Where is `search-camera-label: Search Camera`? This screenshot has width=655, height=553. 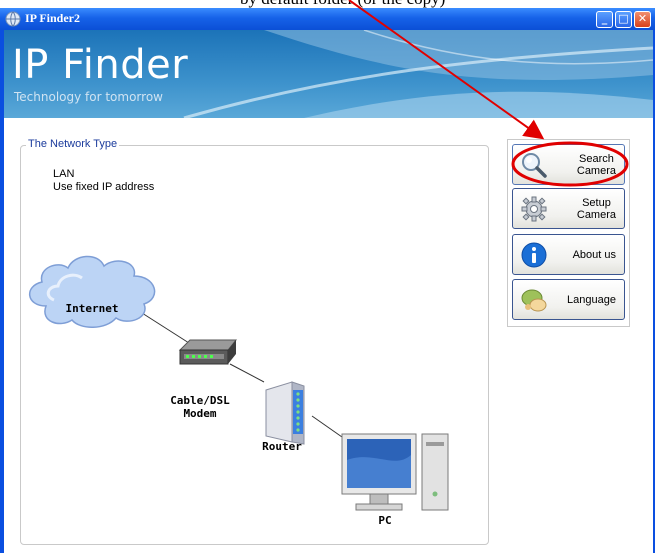
search-camera-label: Search Camera is located at coordinates (596, 164).